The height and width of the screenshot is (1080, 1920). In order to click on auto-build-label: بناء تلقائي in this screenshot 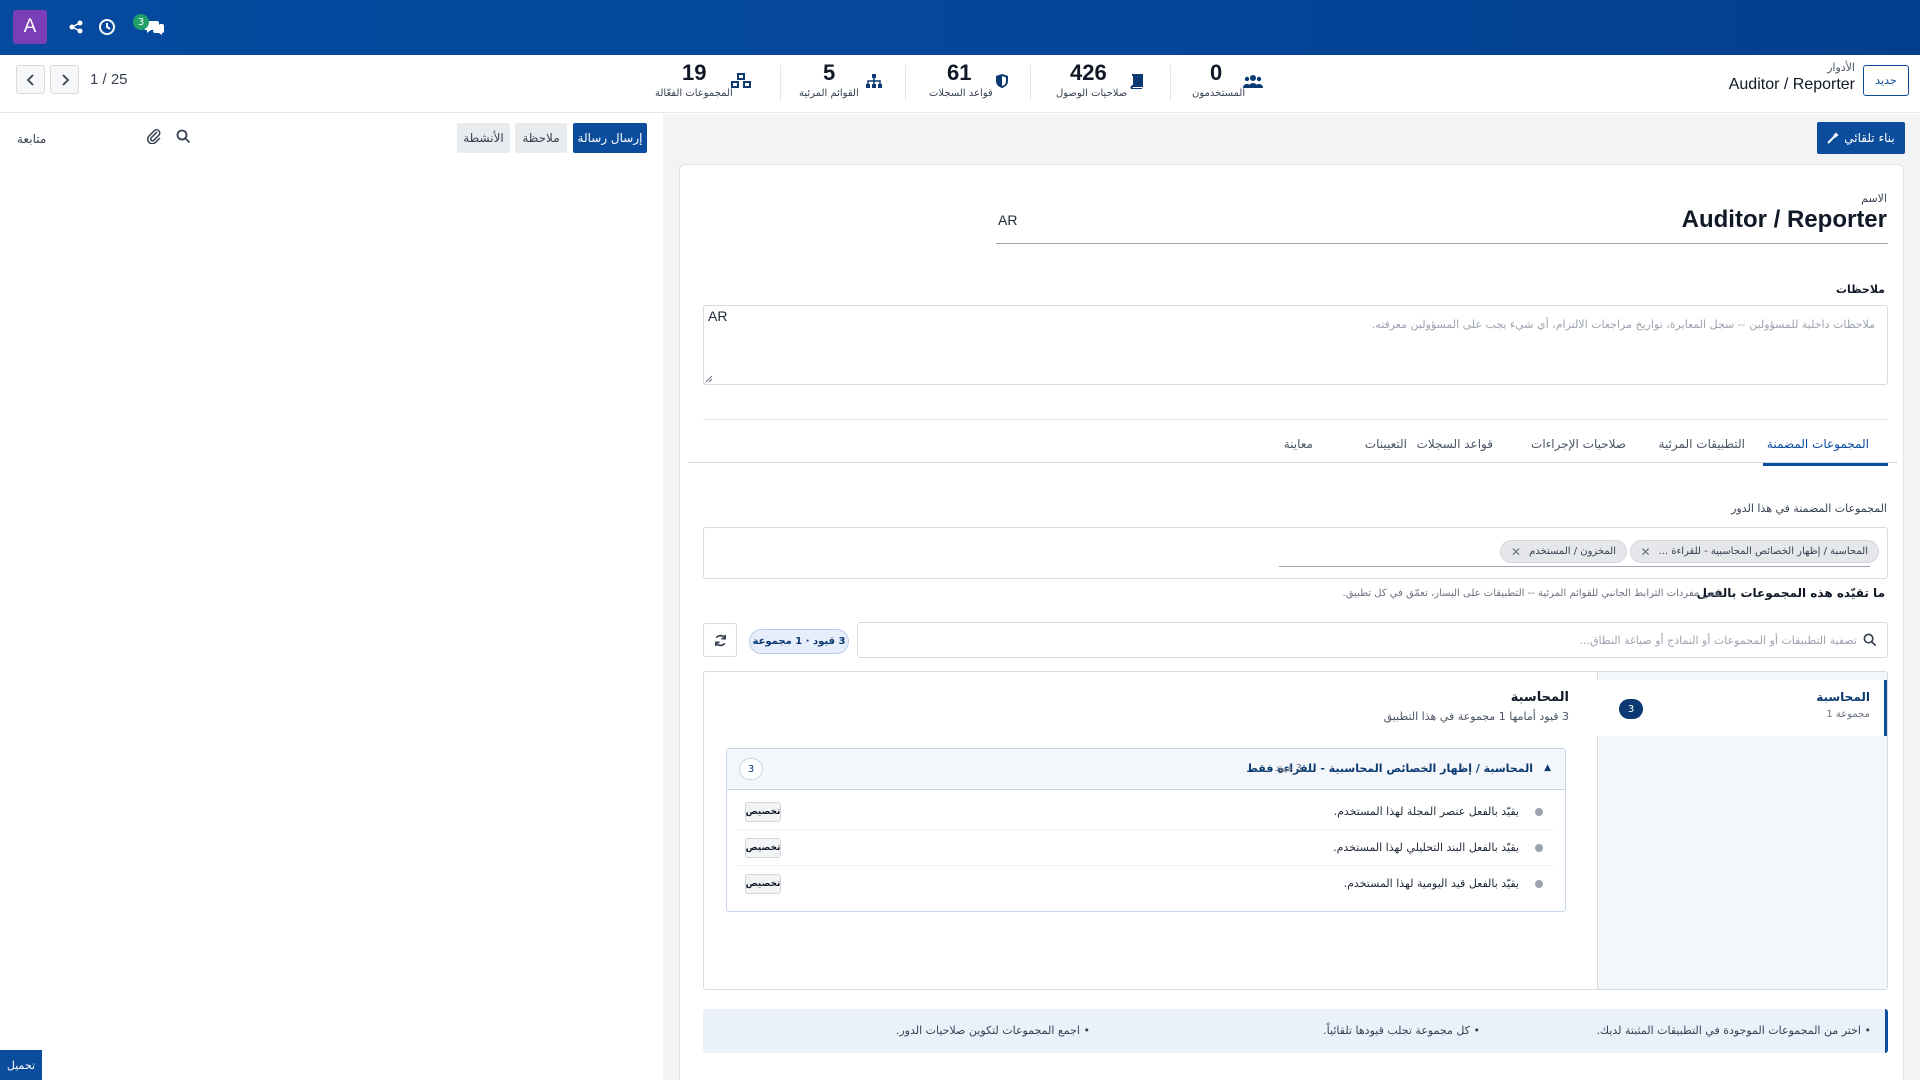, I will do `click(1869, 138)`.